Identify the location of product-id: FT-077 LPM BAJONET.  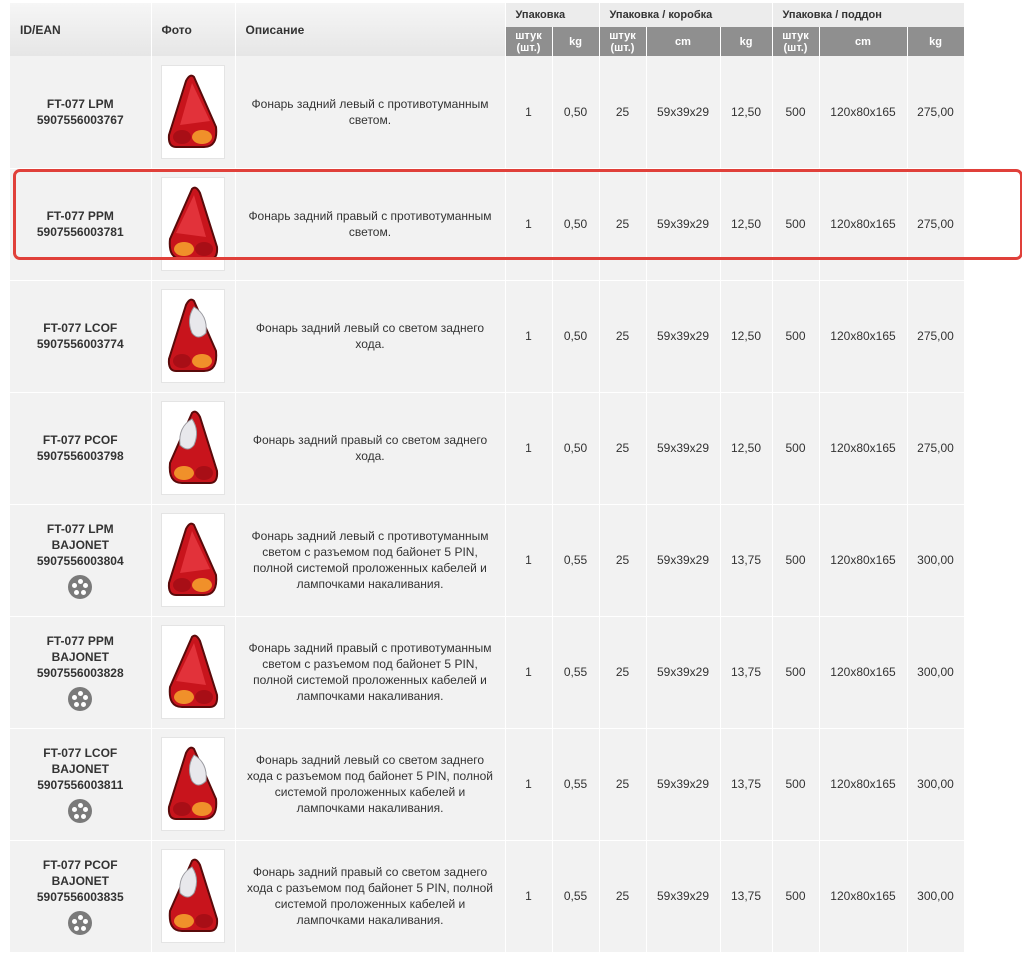
(80, 537).